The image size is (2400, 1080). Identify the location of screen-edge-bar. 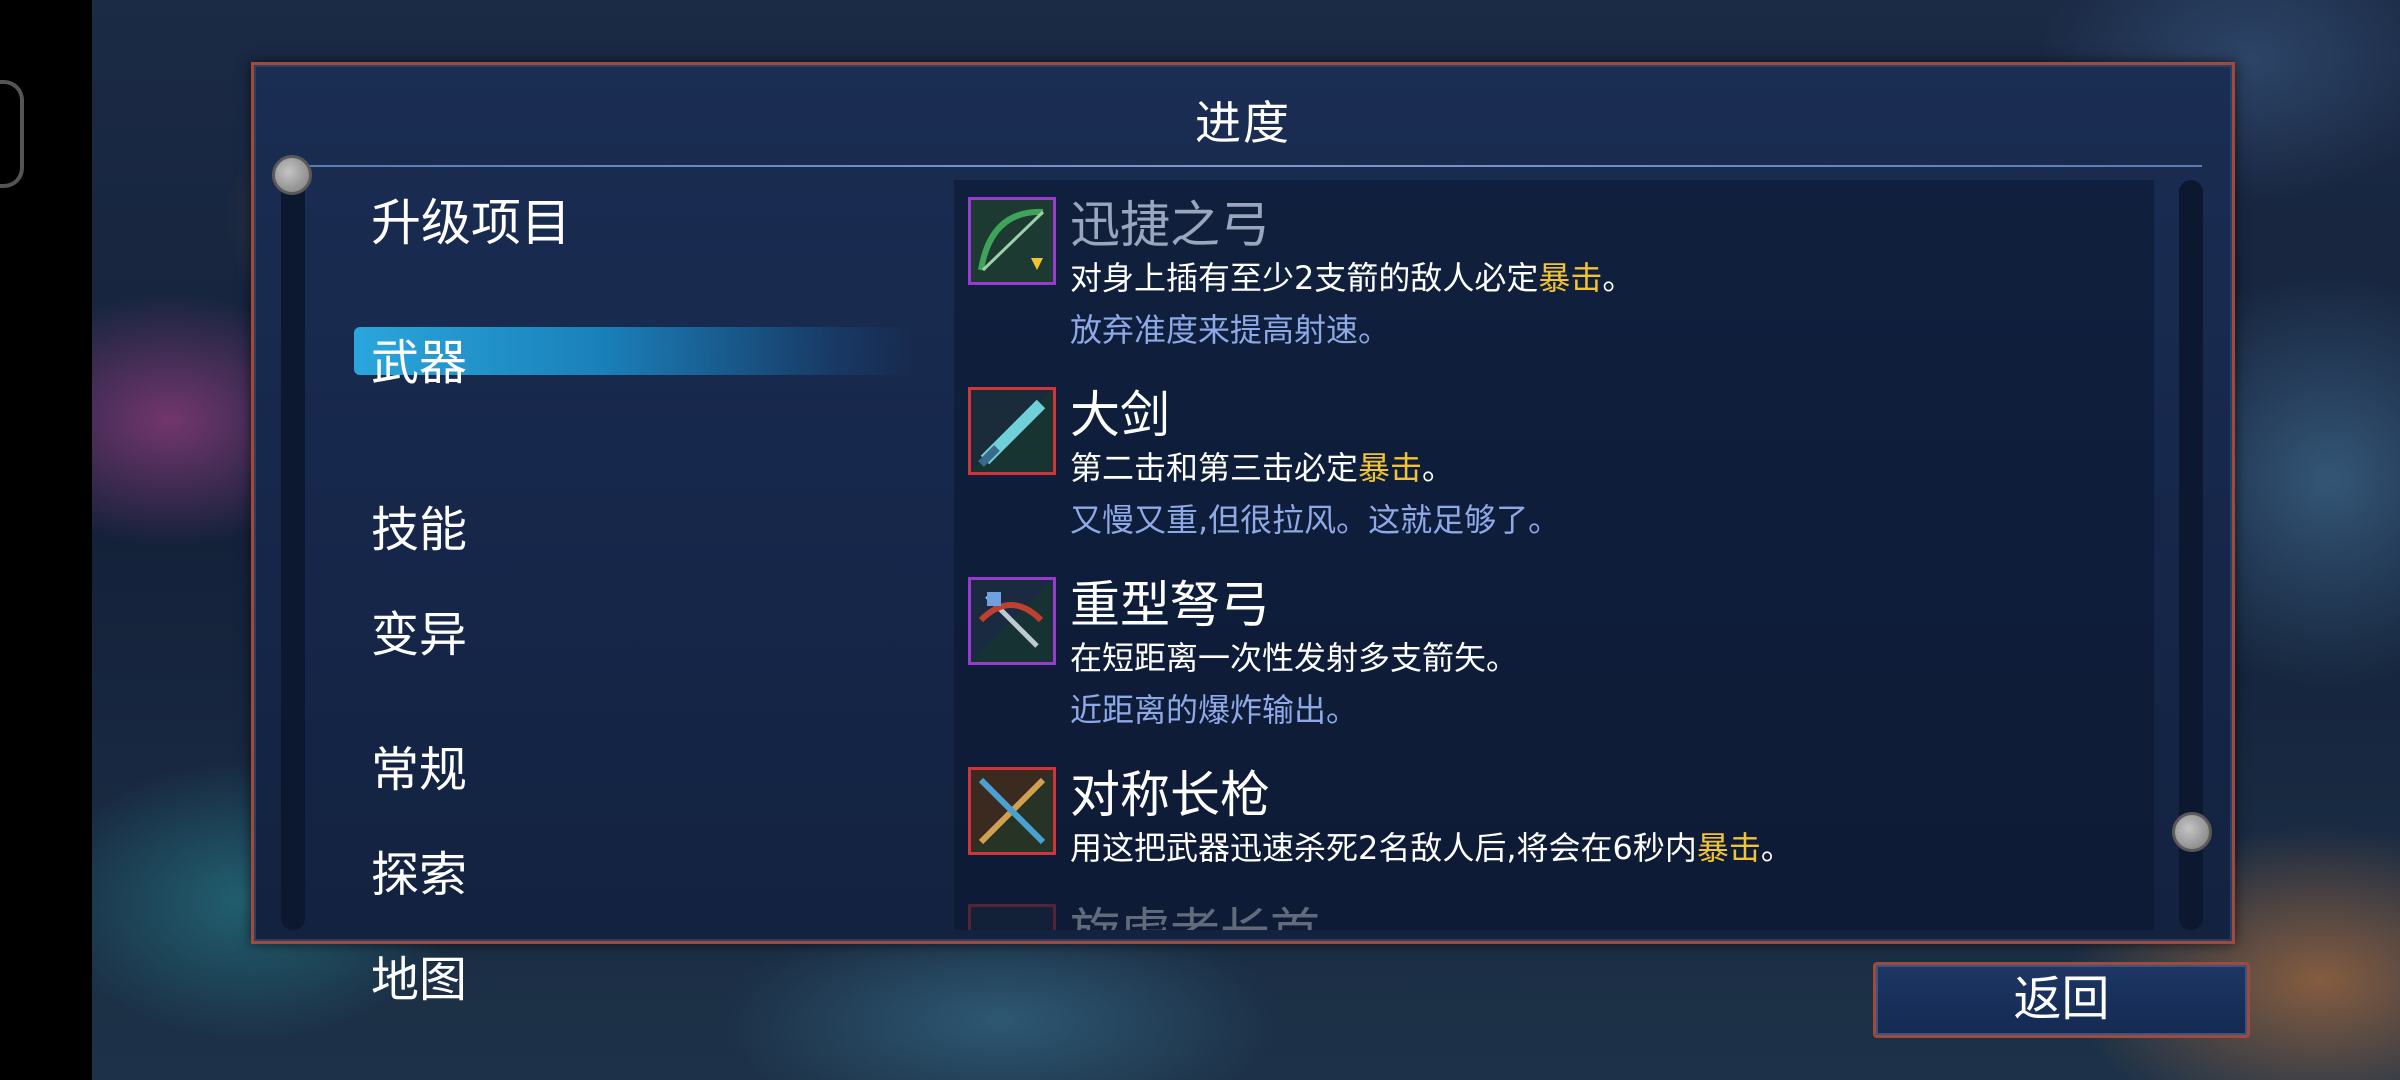
(46, 540).